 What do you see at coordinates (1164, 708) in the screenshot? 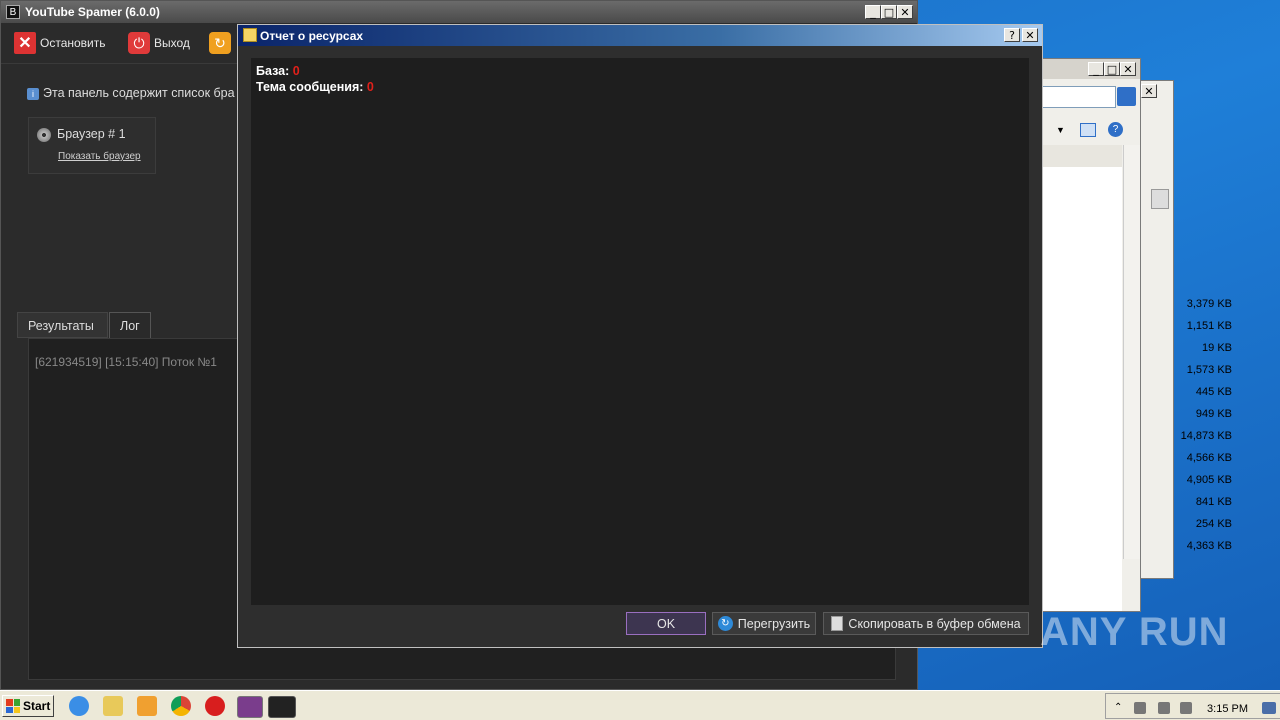
I see `volume-icon` at bounding box center [1164, 708].